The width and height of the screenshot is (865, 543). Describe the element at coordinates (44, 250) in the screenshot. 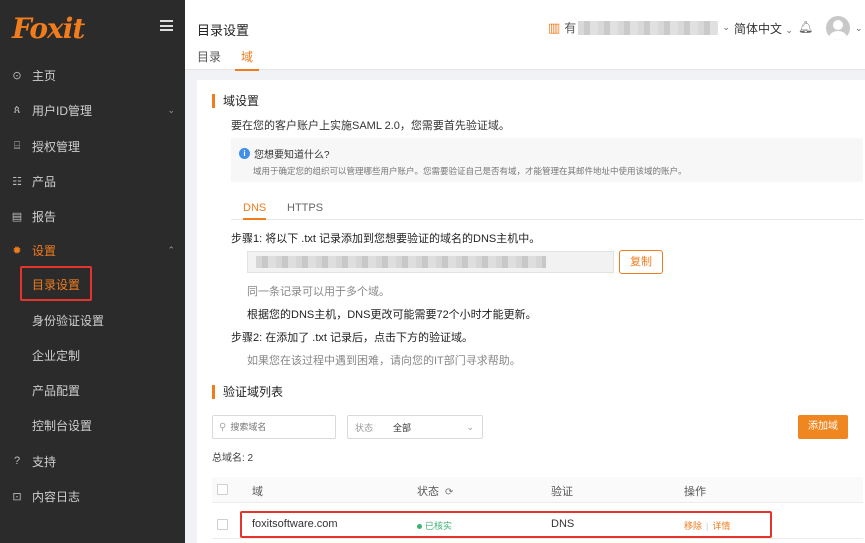

I see `sidebar-item-label: 设置` at that location.